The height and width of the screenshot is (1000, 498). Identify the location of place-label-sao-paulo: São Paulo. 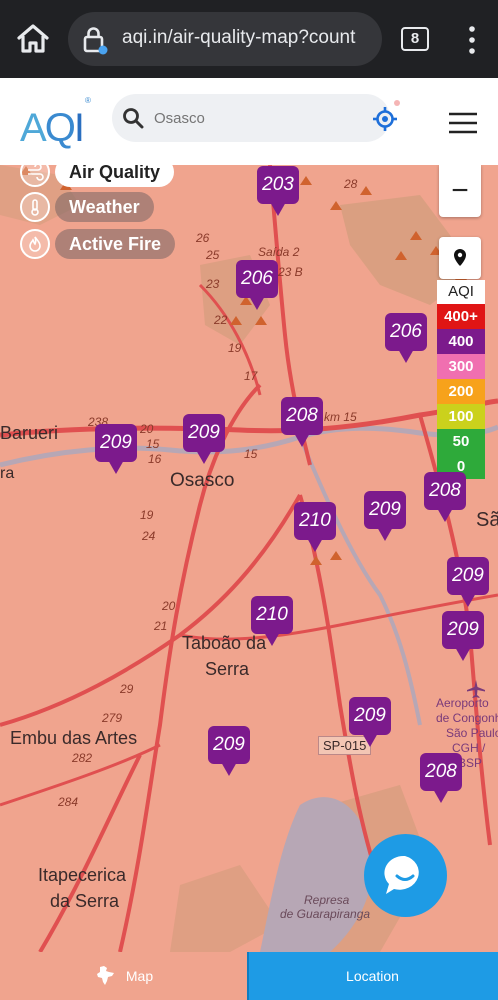
(472, 733).